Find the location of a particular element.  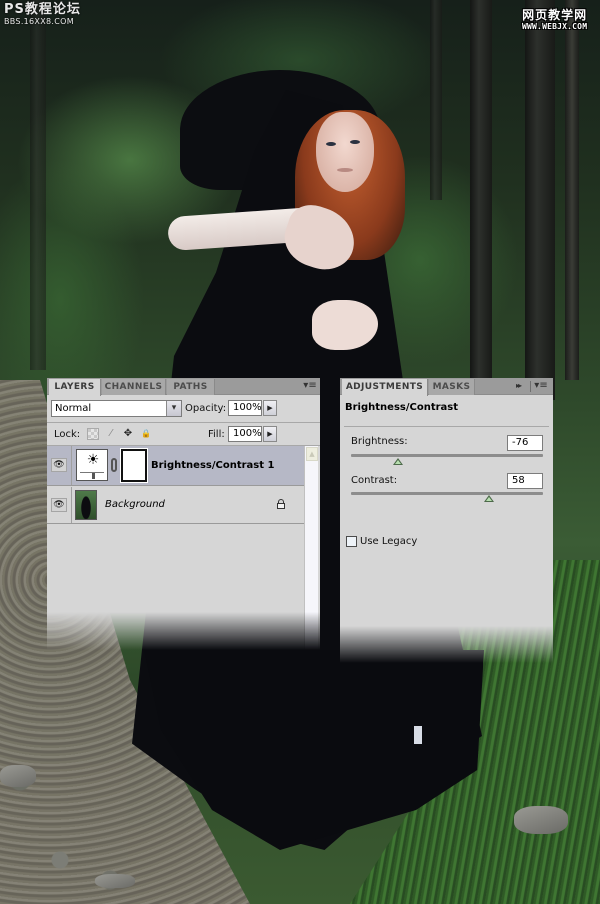

watermark-right-url: WWW.WEBJX.COM is located at coordinates (555, 26).